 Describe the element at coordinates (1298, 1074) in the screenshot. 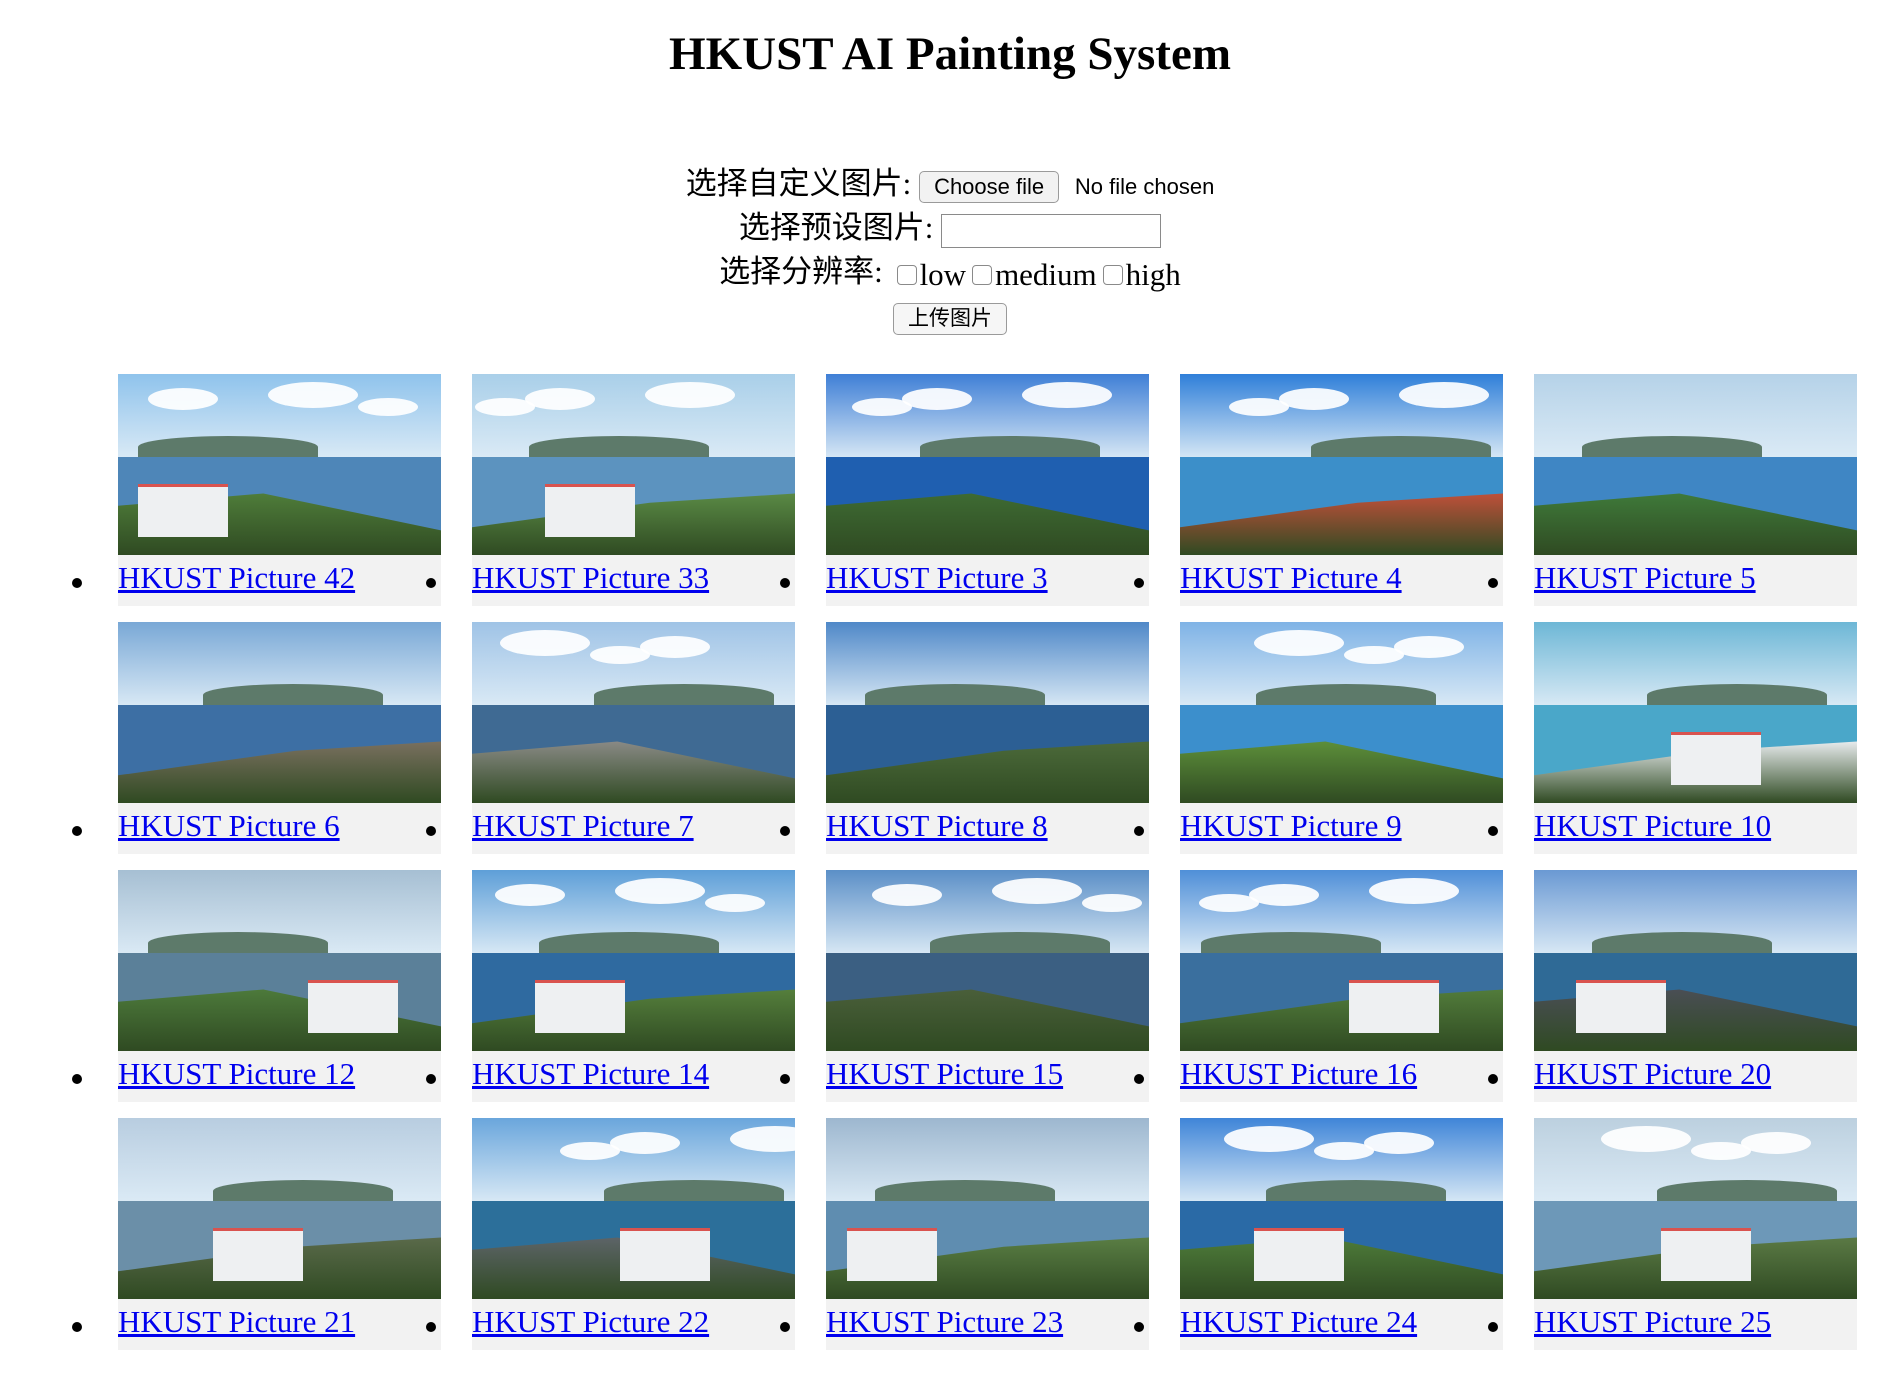

I see `picture-link: HKUST Picture 16` at that location.